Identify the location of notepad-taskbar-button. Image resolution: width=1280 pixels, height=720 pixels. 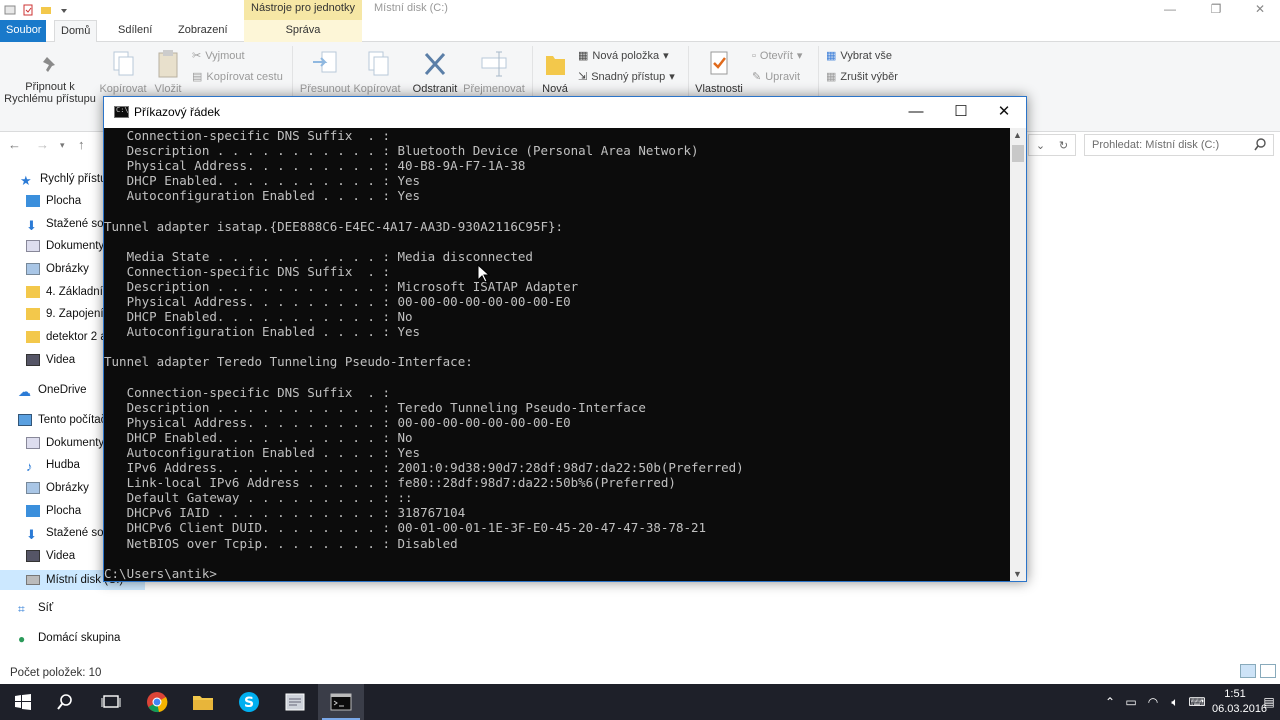
(295, 702).